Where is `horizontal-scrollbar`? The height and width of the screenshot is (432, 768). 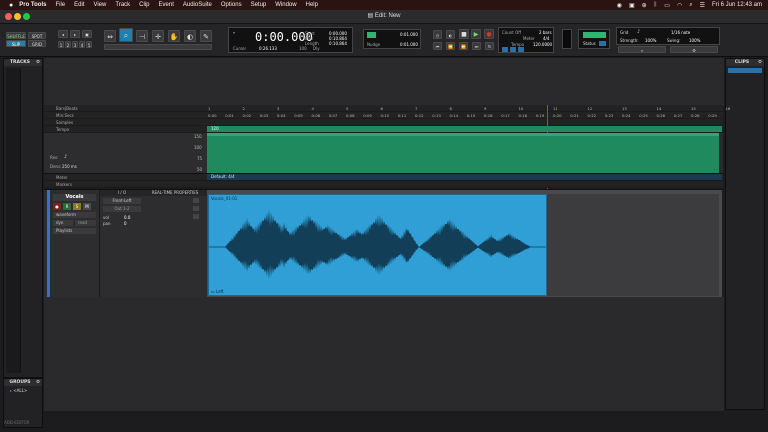 horizontal-scrollbar is located at coordinates (384, 414).